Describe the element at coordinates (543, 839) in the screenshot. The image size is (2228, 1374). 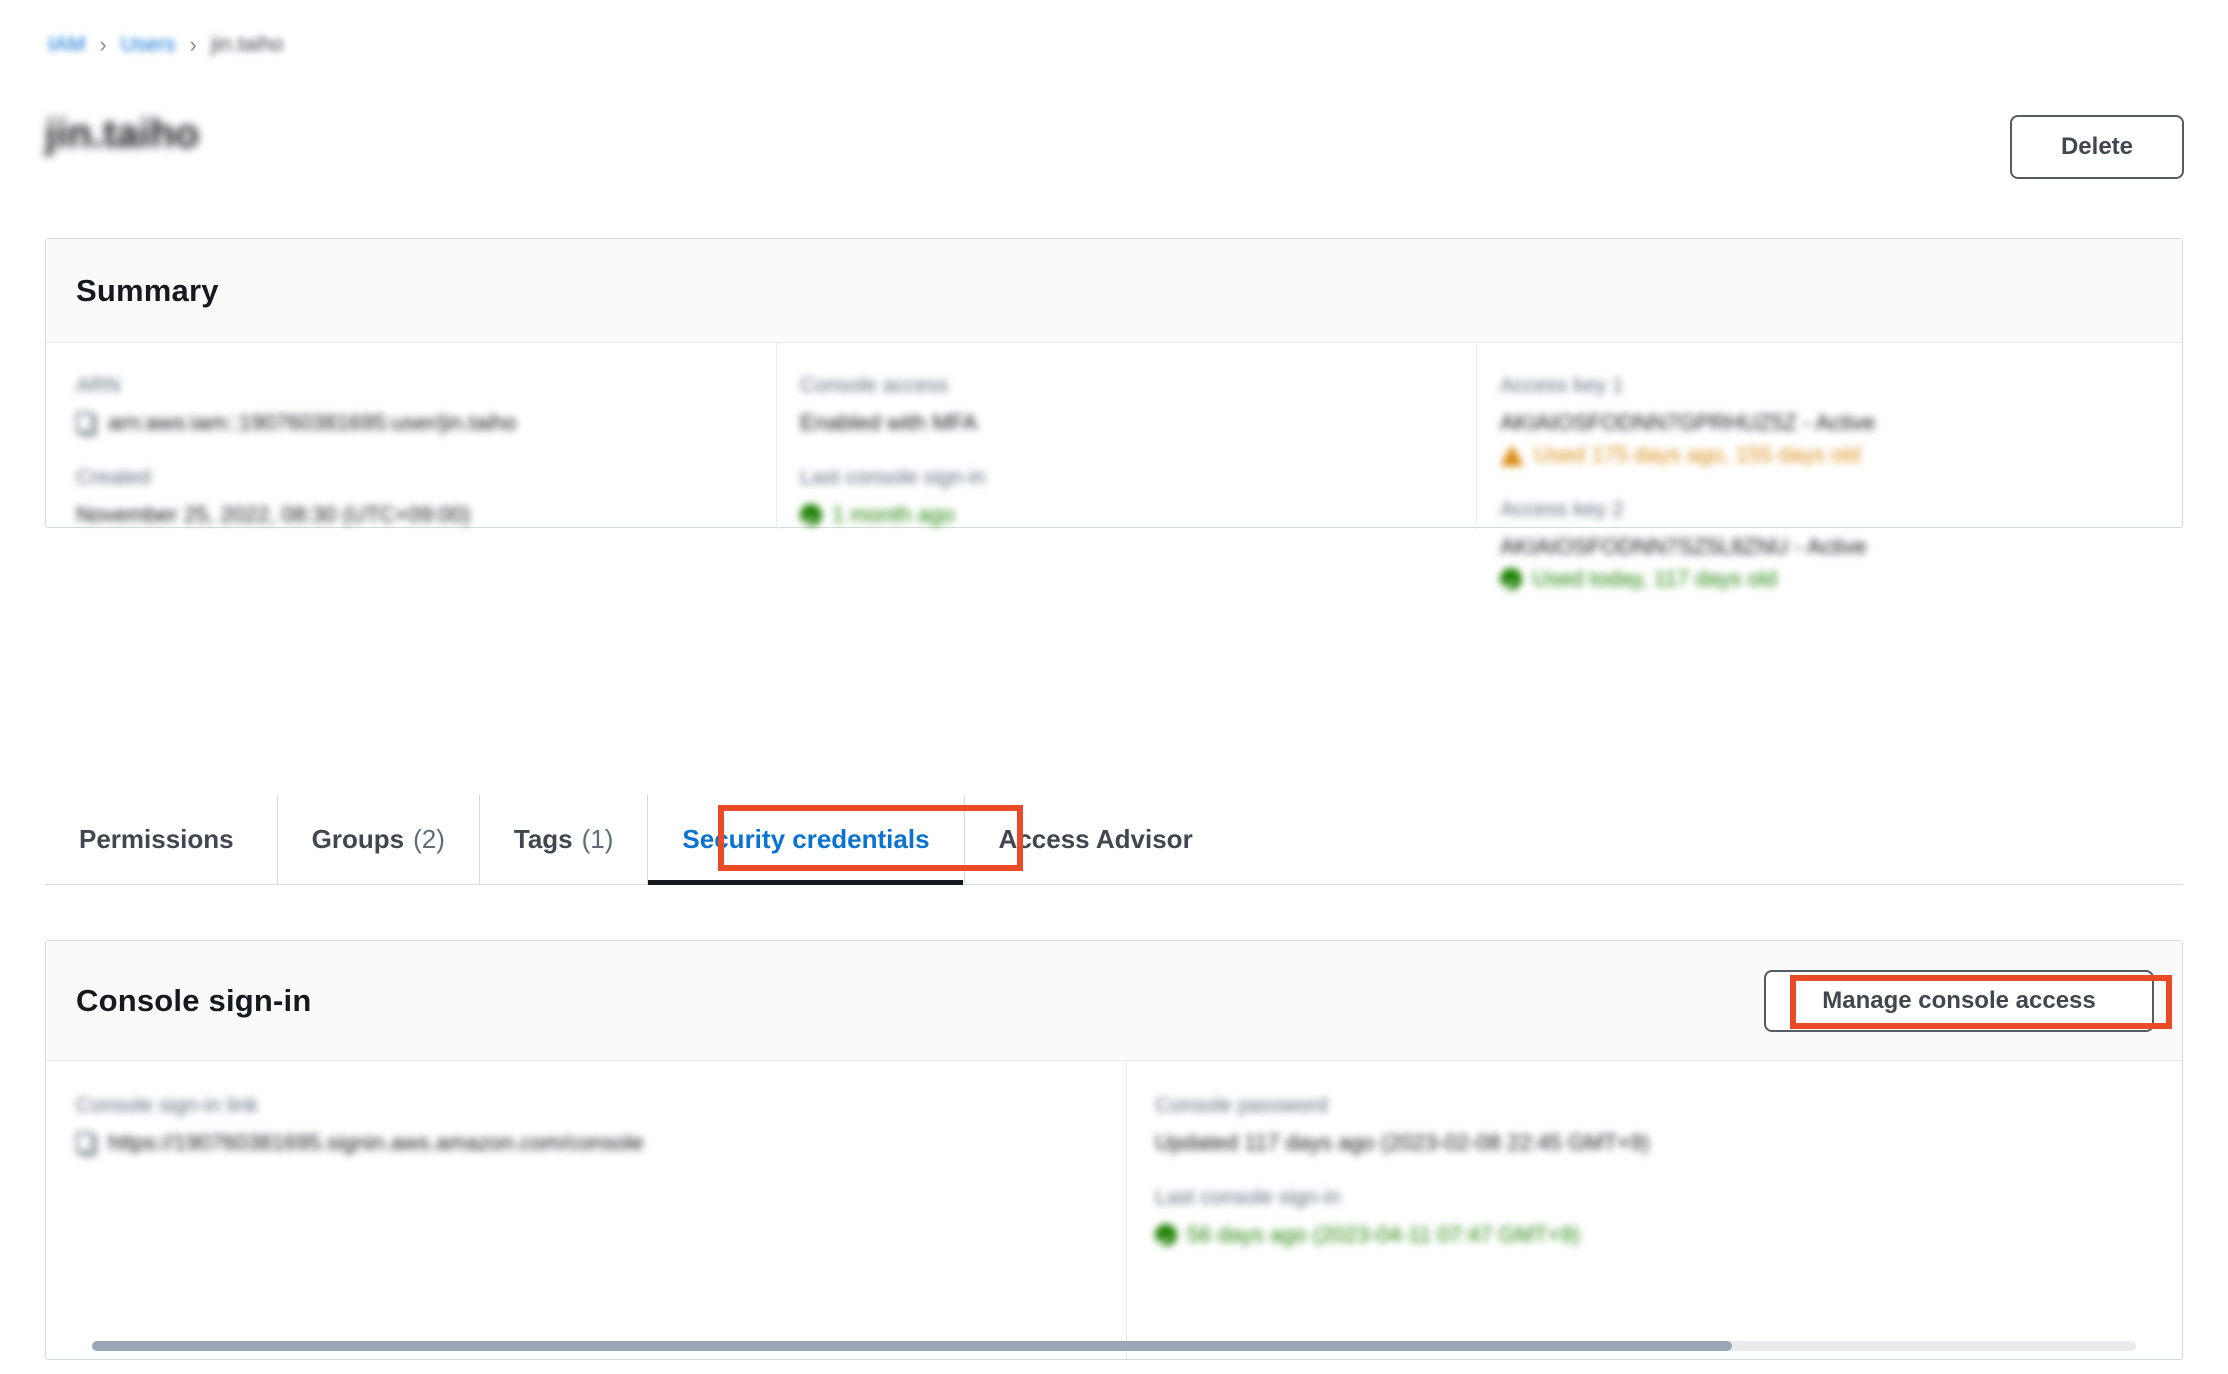
I see `tab-tags-label: Tags` at that location.